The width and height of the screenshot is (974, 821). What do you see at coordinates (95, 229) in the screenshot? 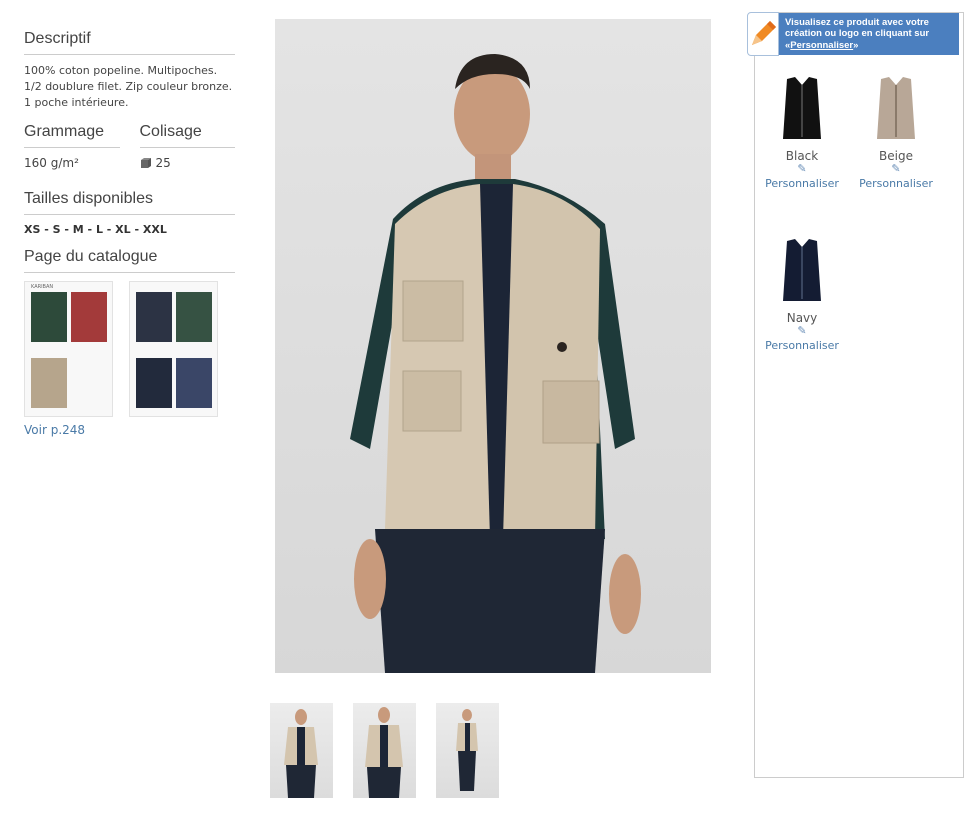
I see `sizes-list: XS - S - M - L - XL - XXL` at bounding box center [95, 229].